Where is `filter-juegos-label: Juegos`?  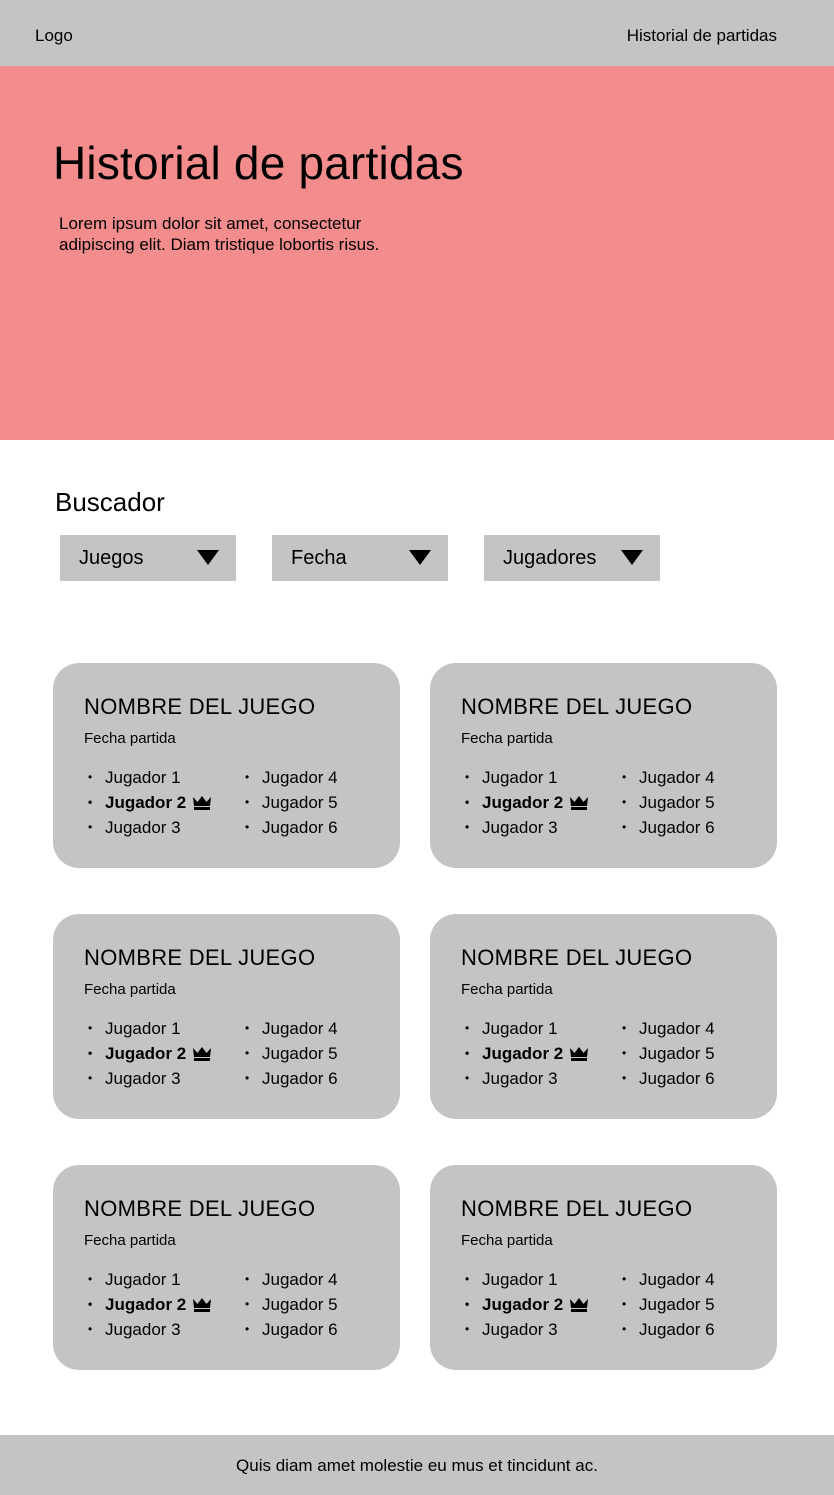 filter-juegos-label: Juegos is located at coordinates (111, 558).